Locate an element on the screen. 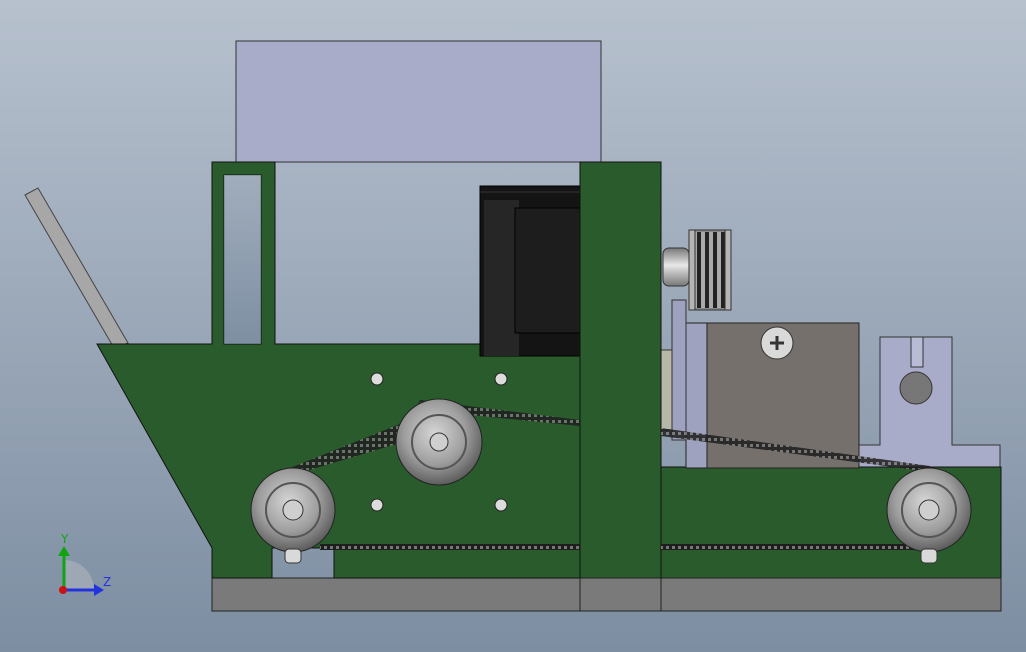  block-side-plate is located at coordinates (696, 395).